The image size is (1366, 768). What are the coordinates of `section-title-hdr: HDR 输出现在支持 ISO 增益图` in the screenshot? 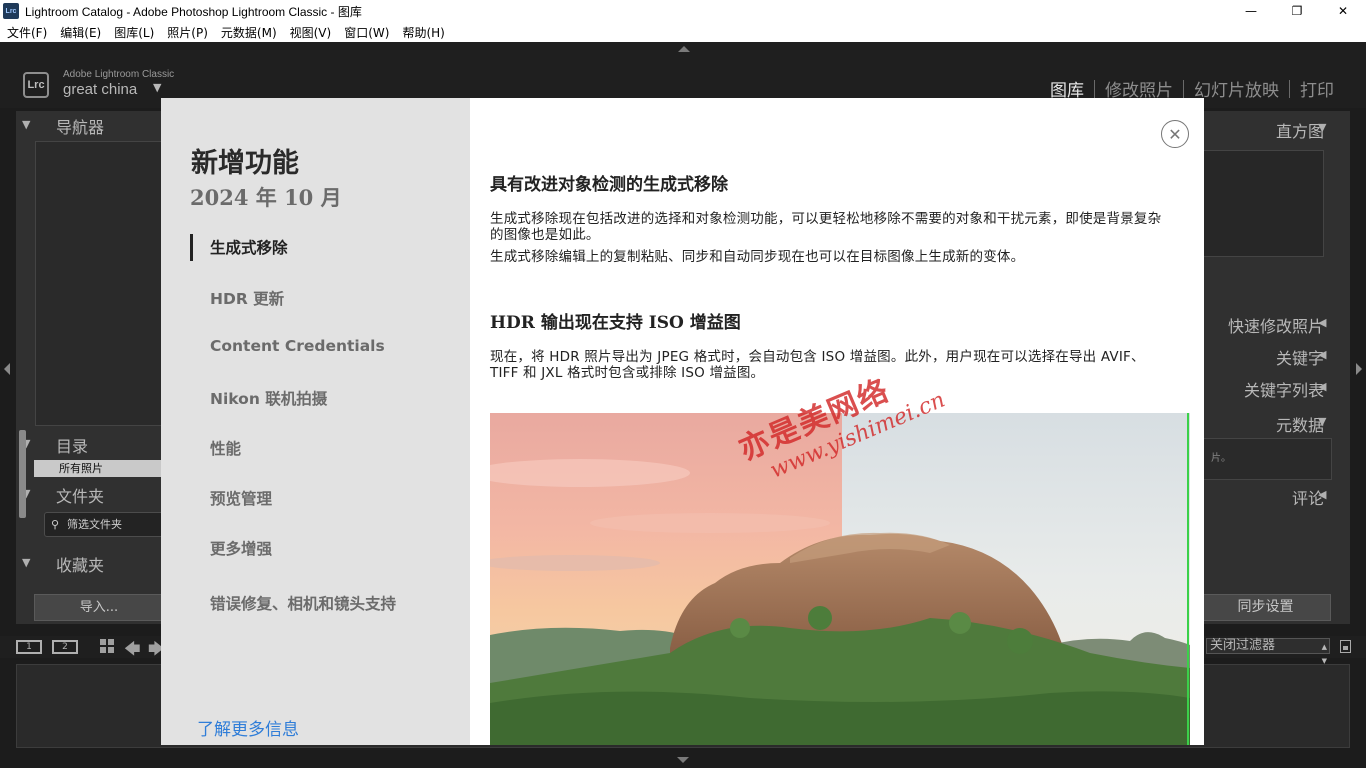 It's located at (615, 323).